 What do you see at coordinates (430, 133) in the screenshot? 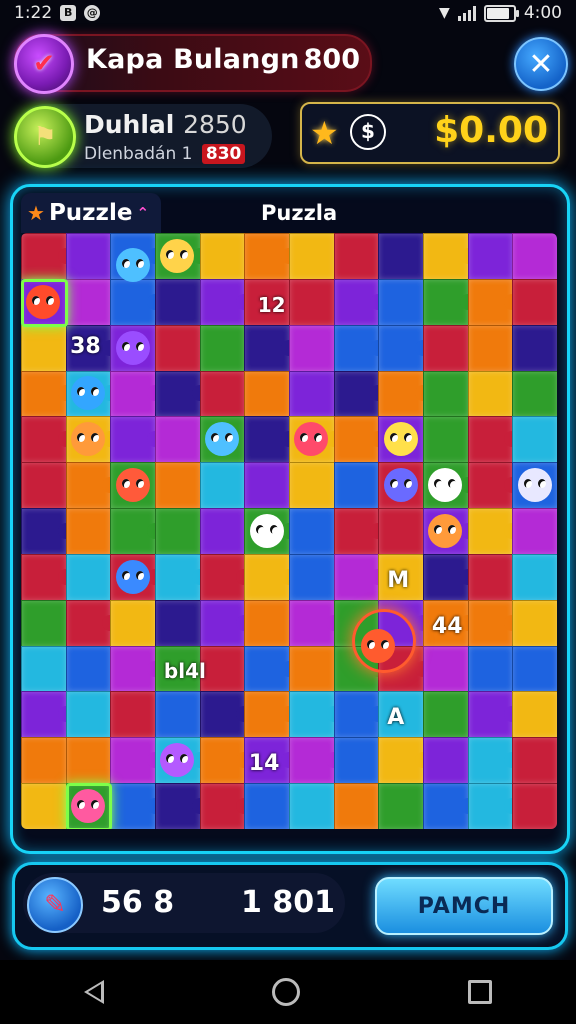
I see `wallet-panel: ★ $ $0.00` at bounding box center [430, 133].